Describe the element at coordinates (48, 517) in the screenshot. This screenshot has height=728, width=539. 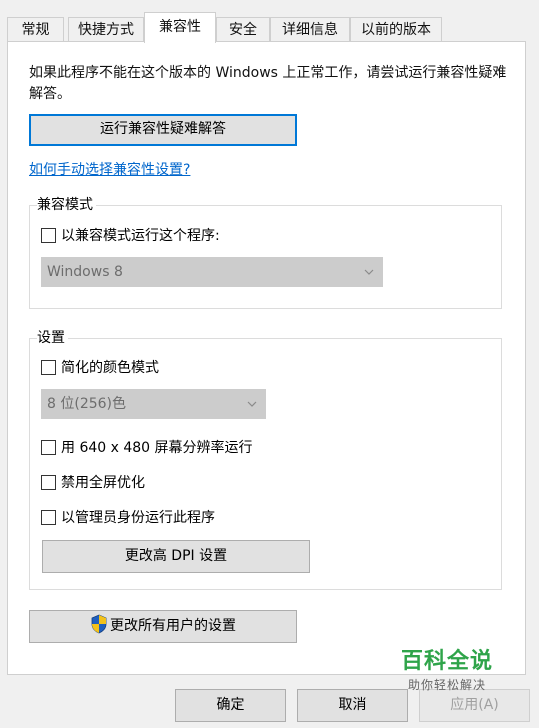
I see `run-as-admin-checkbox` at that location.